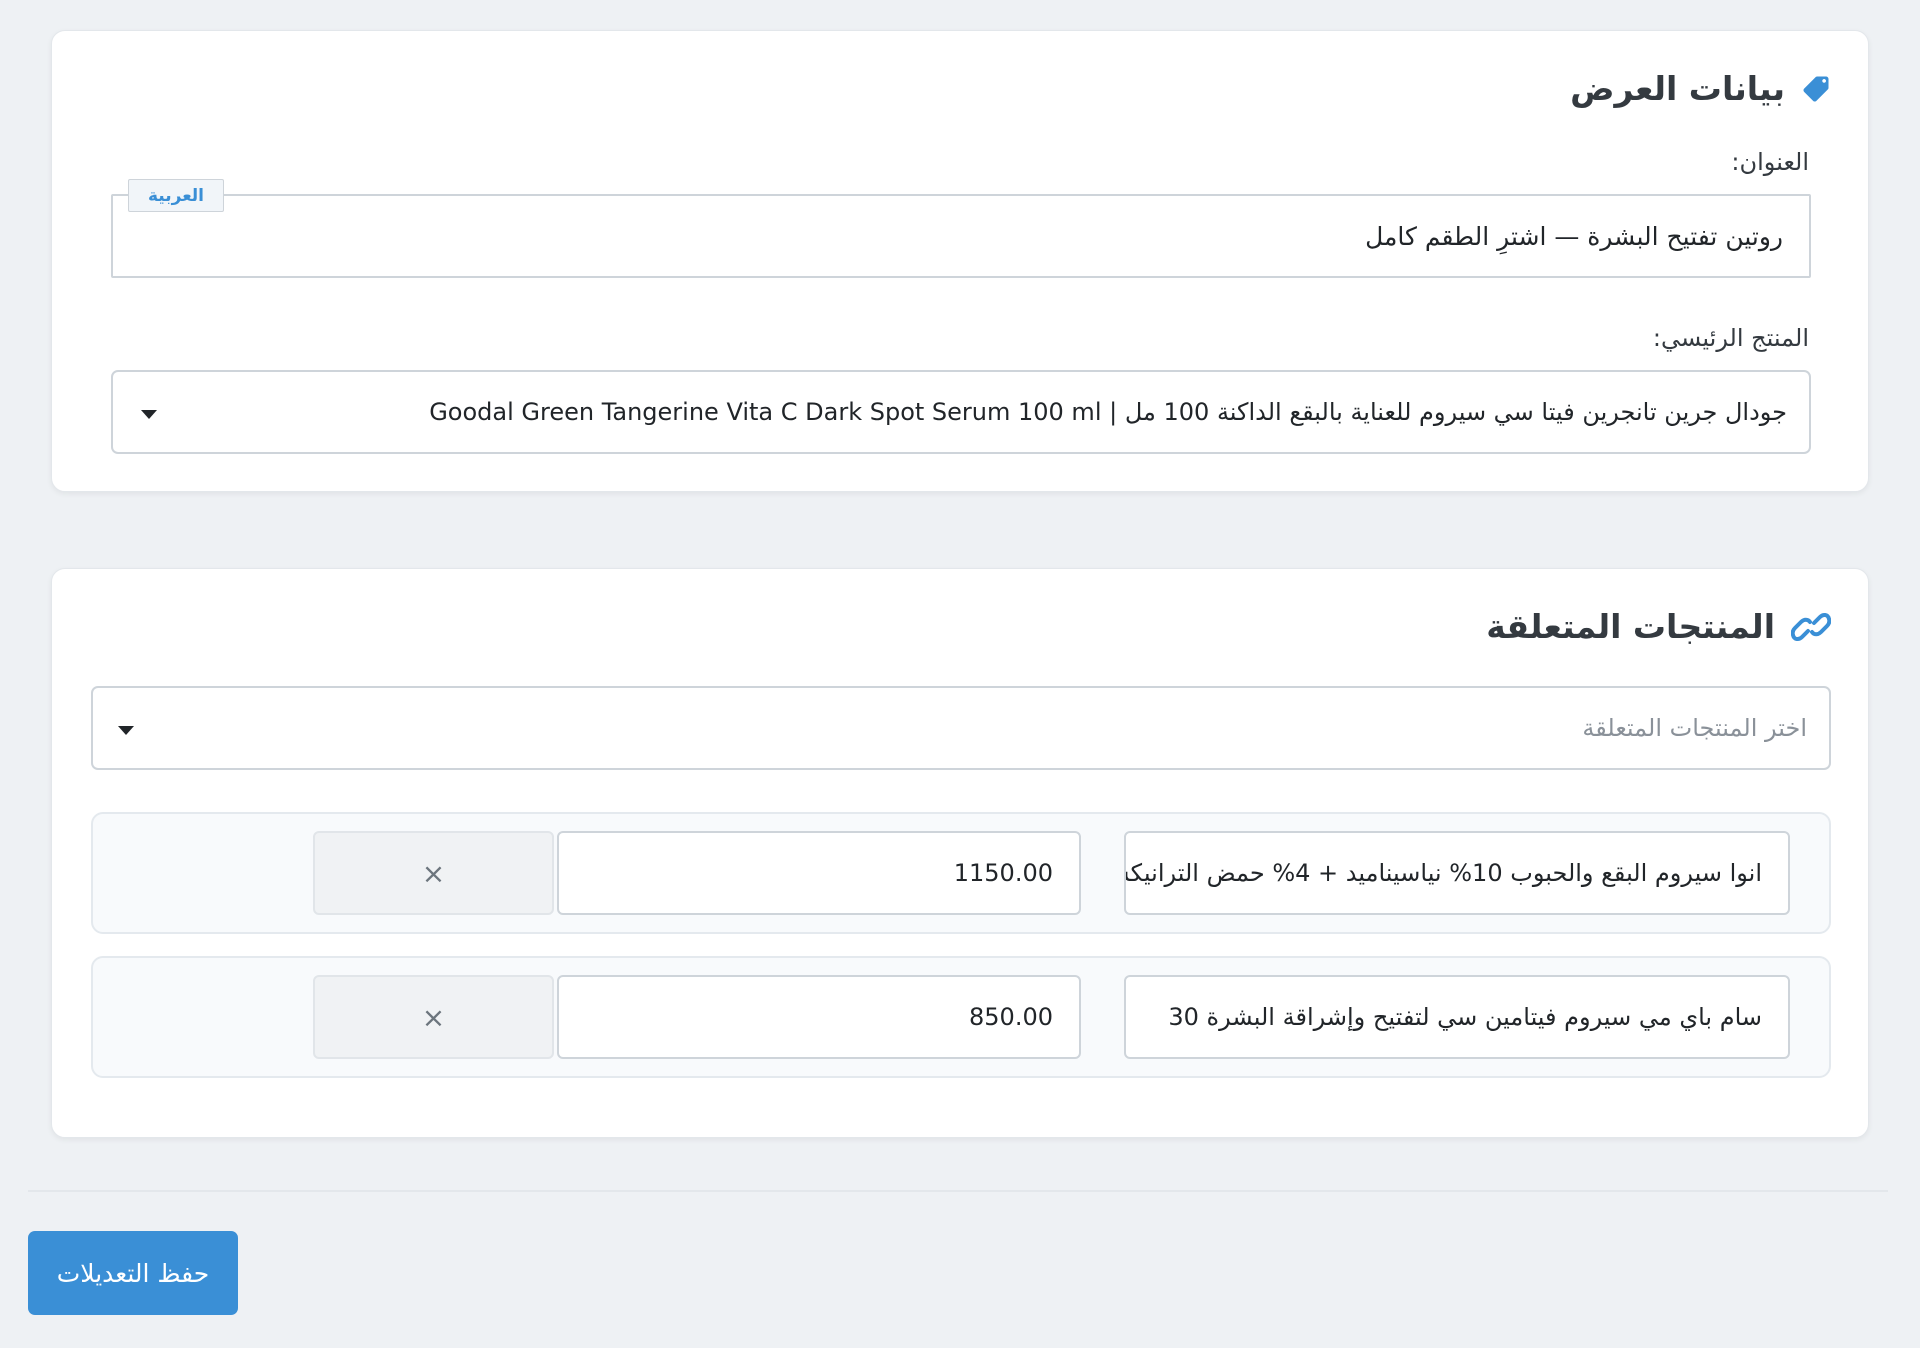 Image resolution: width=1920 pixels, height=1348 pixels. Describe the element at coordinates (961, 728) in the screenshot. I see `related-products-select: اختر المنتجات المتعلقة` at that location.